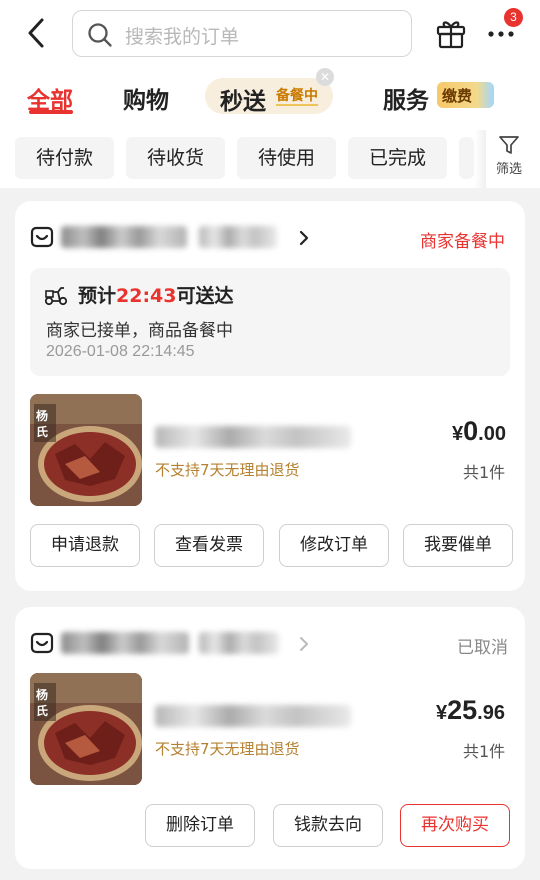  What do you see at coordinates (480, 159) in the screenshot?
I see `scroll-fade` at bounding box center [480, 159].